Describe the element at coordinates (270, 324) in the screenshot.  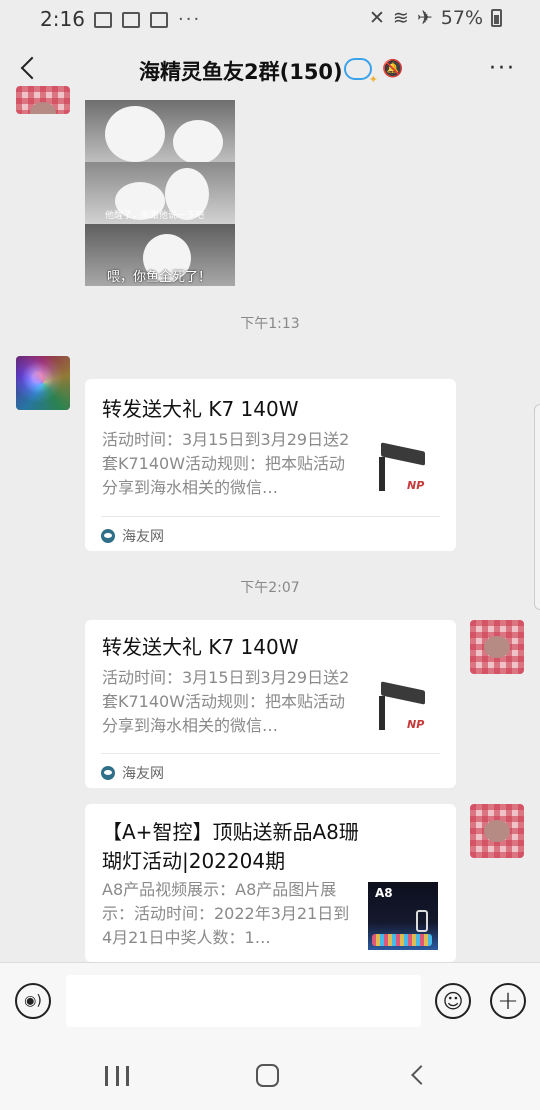
I see `timestamp: 下午1:13` at that location.